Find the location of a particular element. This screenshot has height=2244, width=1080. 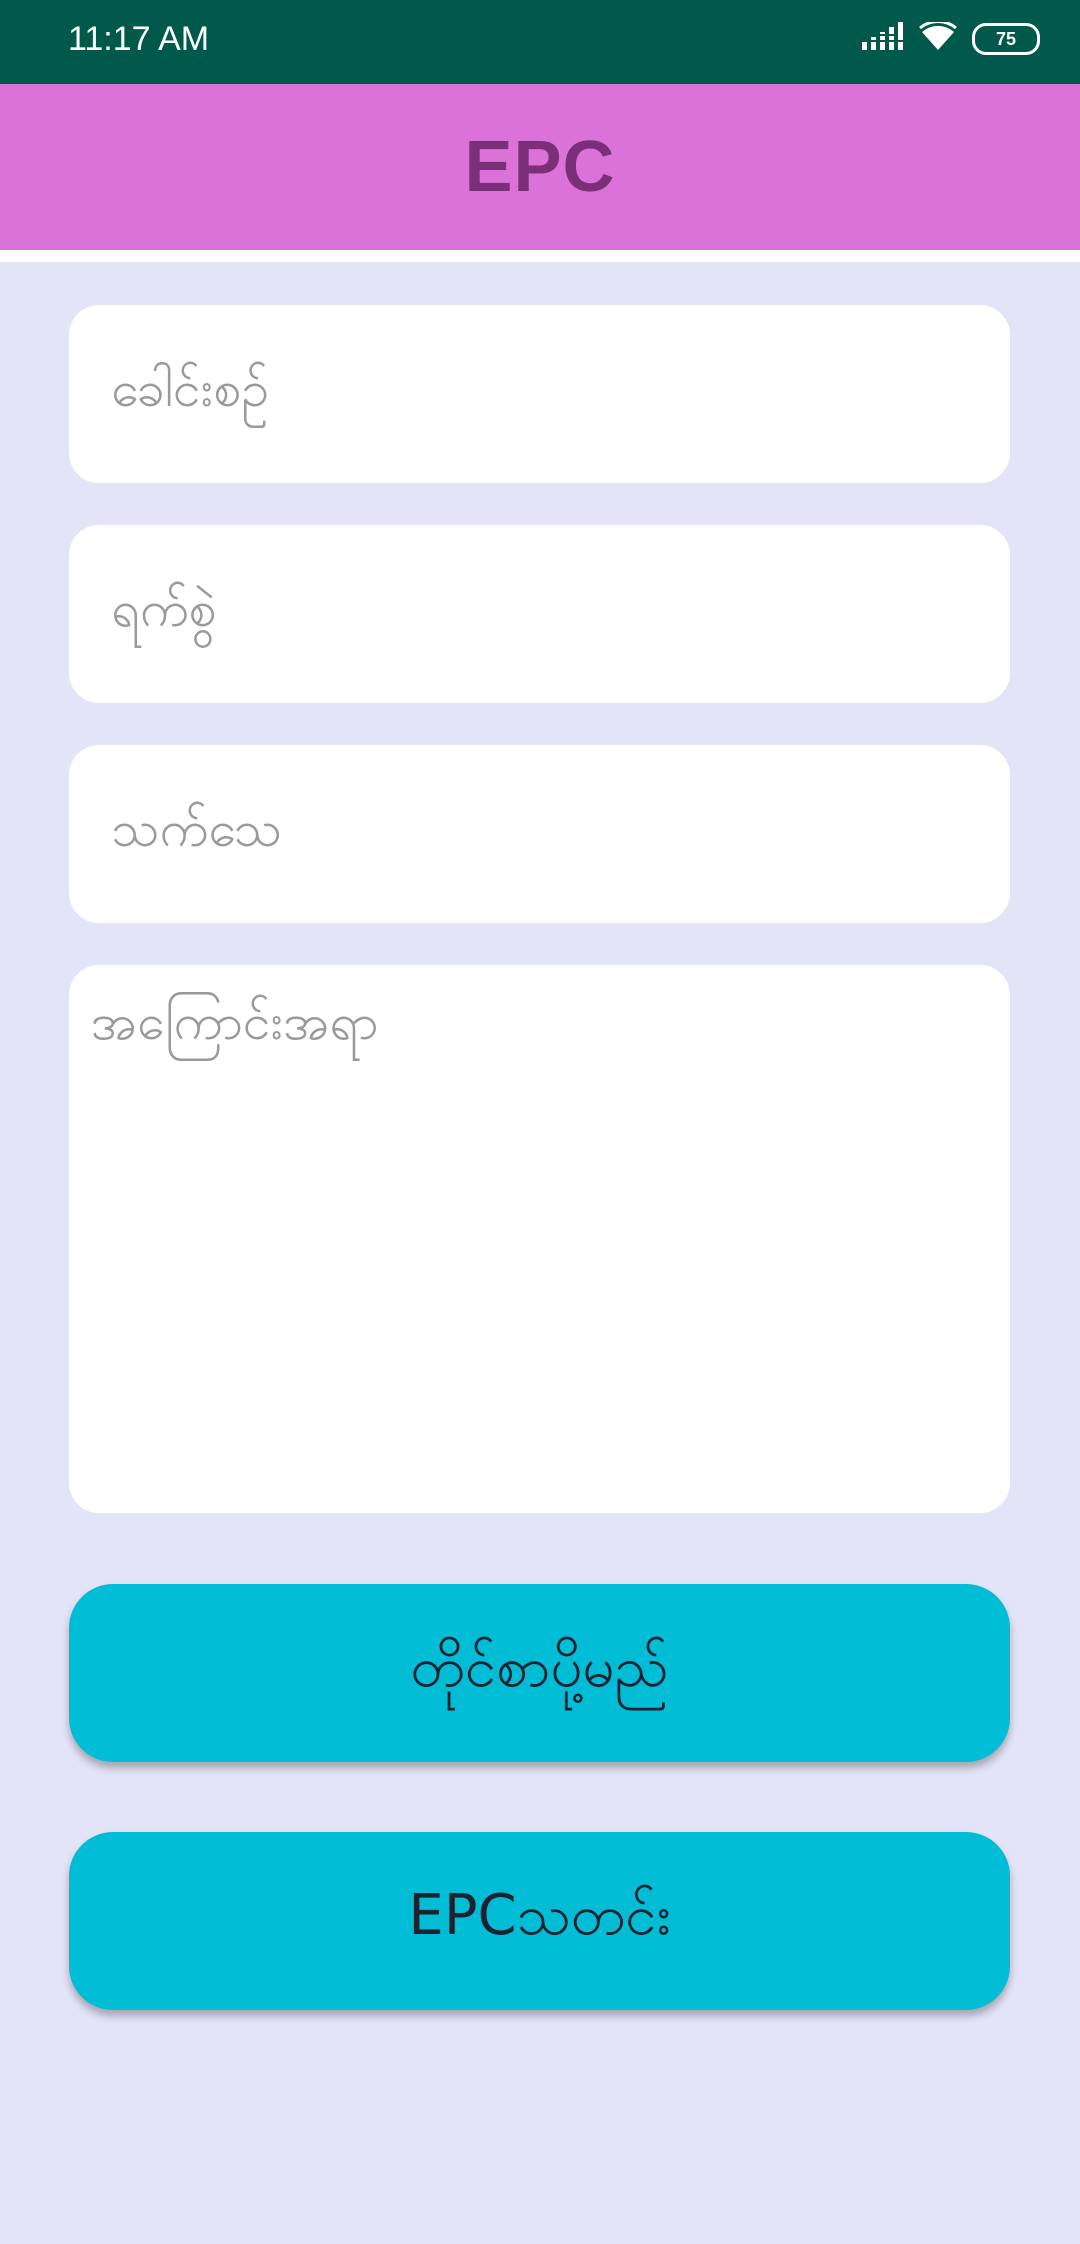

battery-icon: 75 is located at coordinates (1006, 39).